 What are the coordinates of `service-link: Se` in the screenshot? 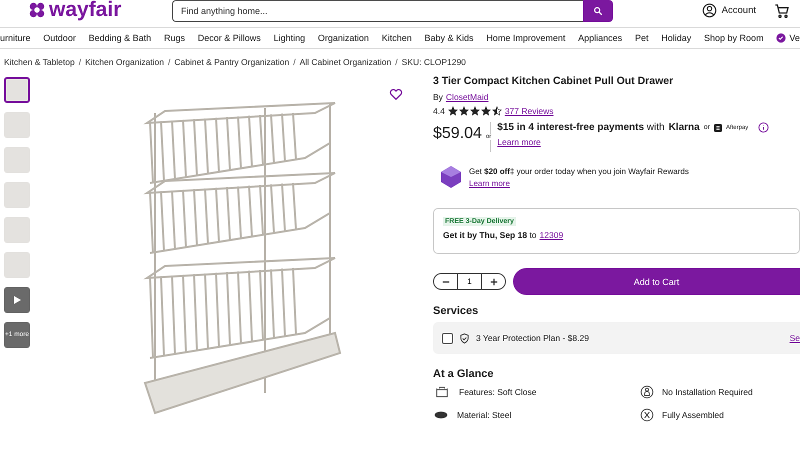 It's located at (795, 338).